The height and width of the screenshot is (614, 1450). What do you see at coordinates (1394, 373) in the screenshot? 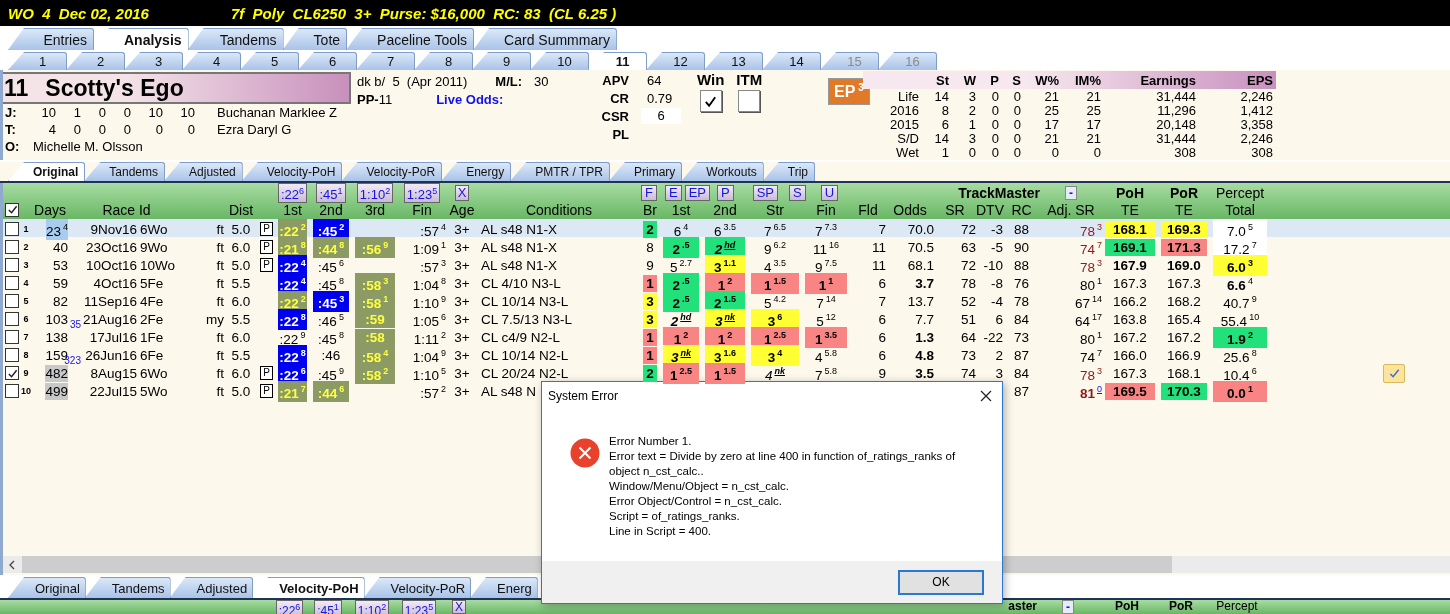
I see `mark-button` at bounding box center [1394, 373].